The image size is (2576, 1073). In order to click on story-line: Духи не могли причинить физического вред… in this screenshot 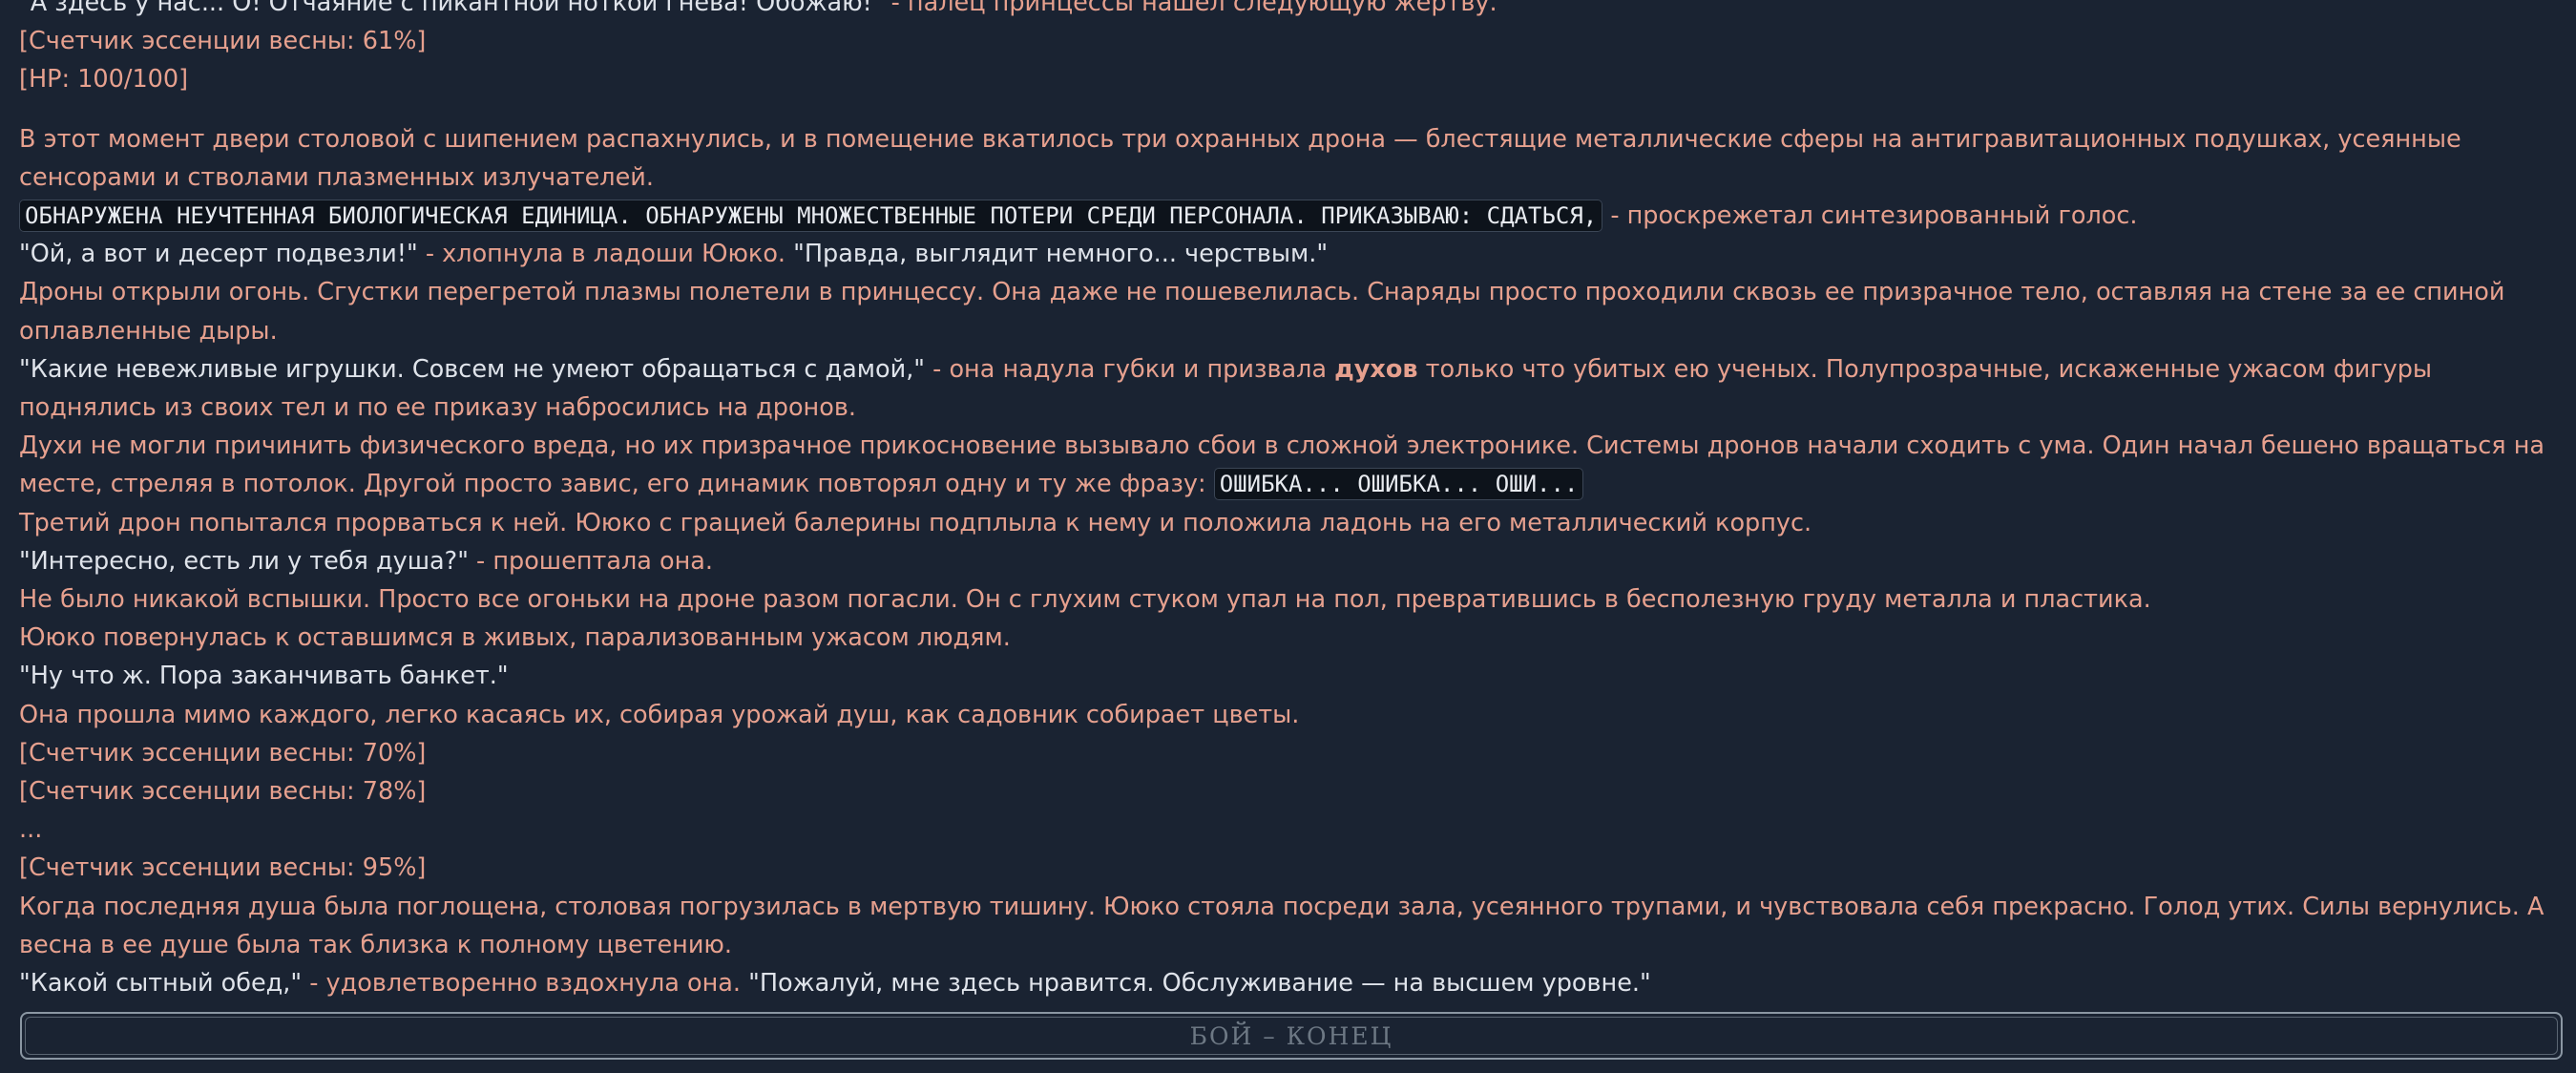, I will do `click(1288, 465)`.